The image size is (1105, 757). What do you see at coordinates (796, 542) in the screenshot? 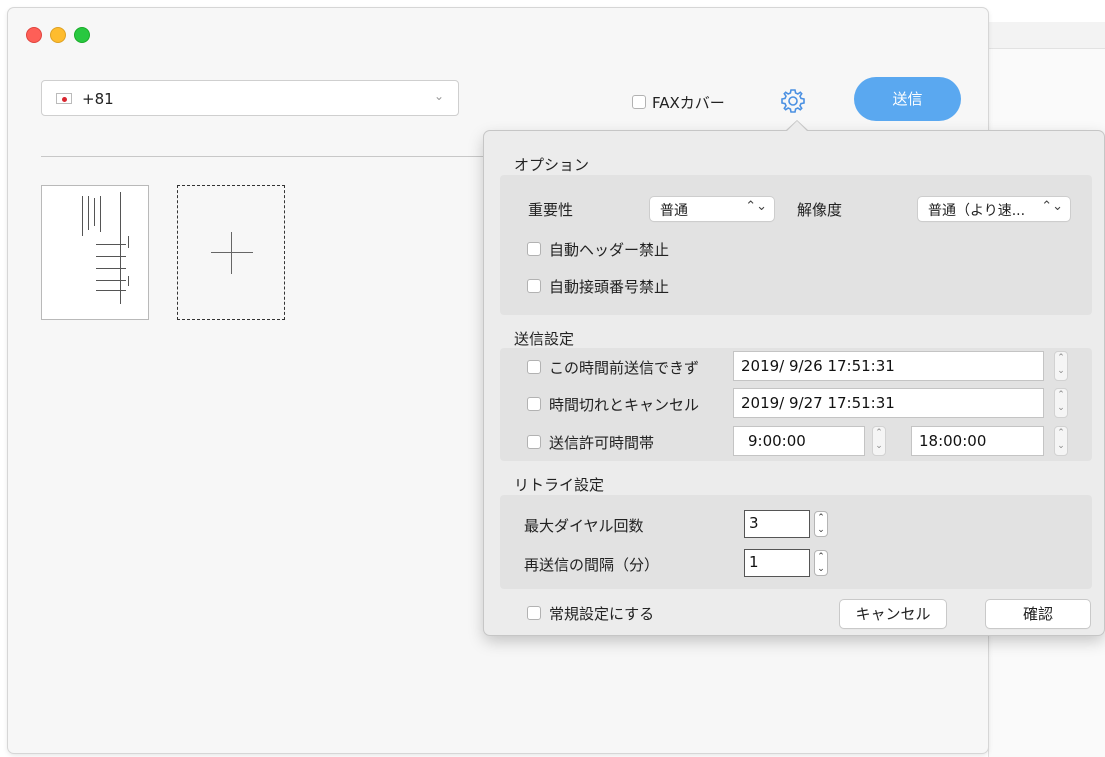
I see `retry-settings-group: 最大ダイヤル回数 3 ⌃ ⌄ 再送信の間隔（分） 1 ⌃ ⌄` at bounding box center [796, 542].